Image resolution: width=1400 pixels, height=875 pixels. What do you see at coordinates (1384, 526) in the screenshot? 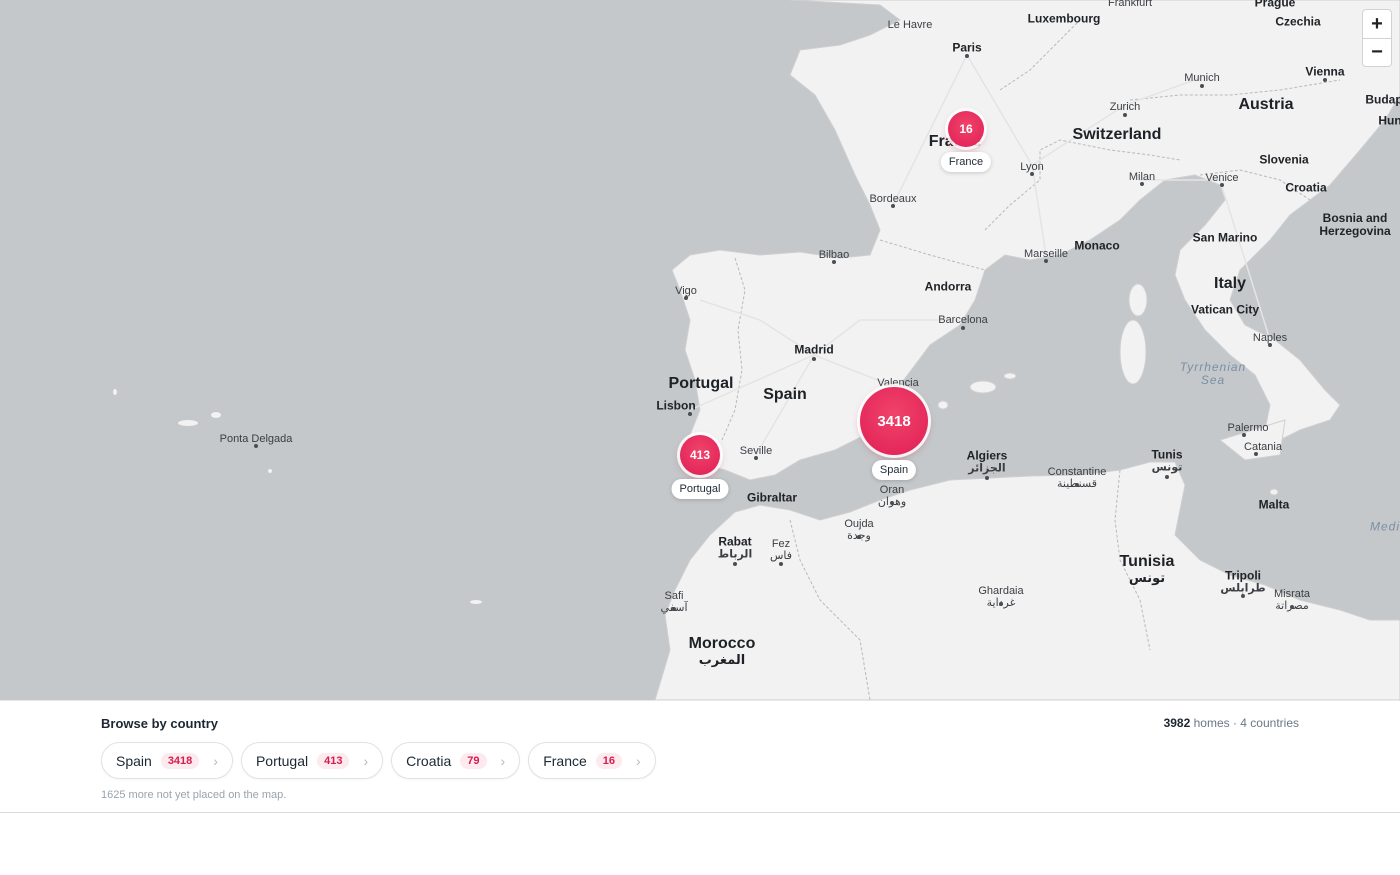
I see `place-label: Medi` at bounding box center [1384, 526].